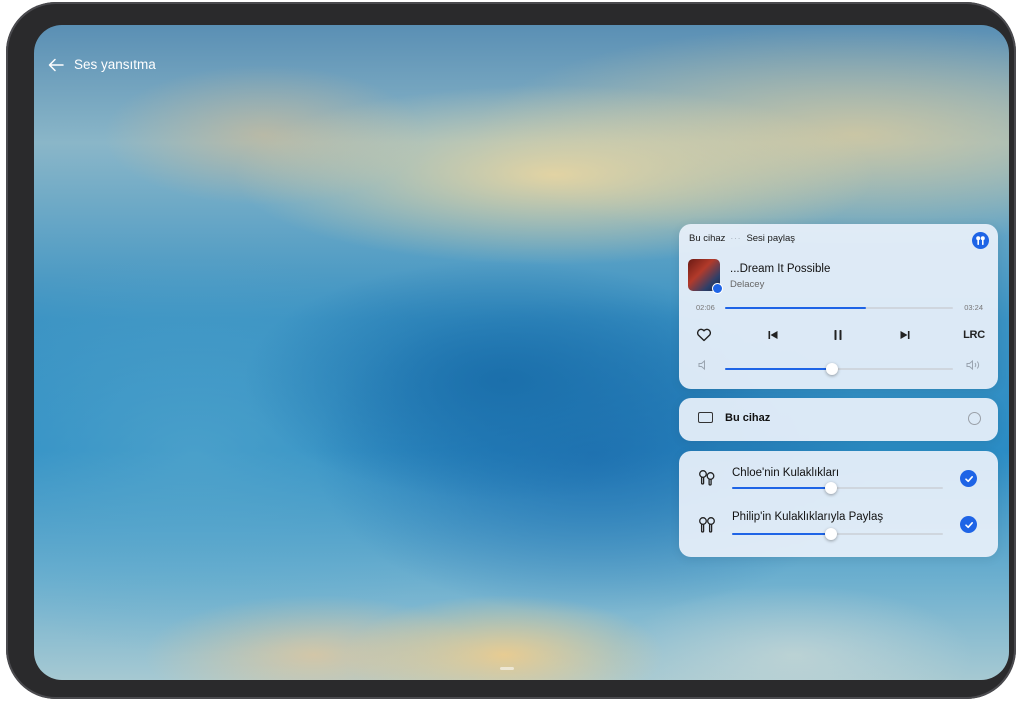 The height and width of the screenshot is (701, 1021). Describe the element at coordinates (974, 418) in the screenshot. I see `this-device-radio` at that location.